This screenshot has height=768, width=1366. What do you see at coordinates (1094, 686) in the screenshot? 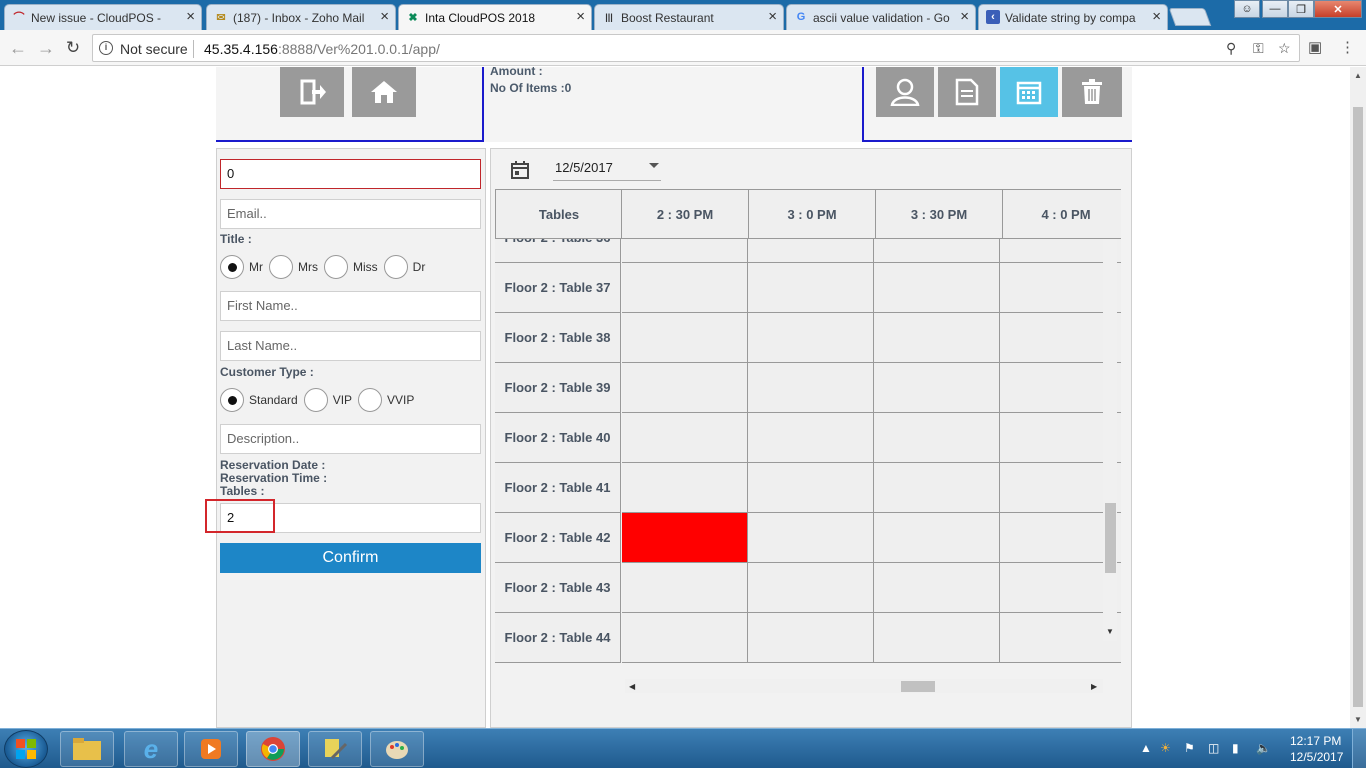
I see `scroll-right-icon: ▶` at bounding box center [1094, 686].